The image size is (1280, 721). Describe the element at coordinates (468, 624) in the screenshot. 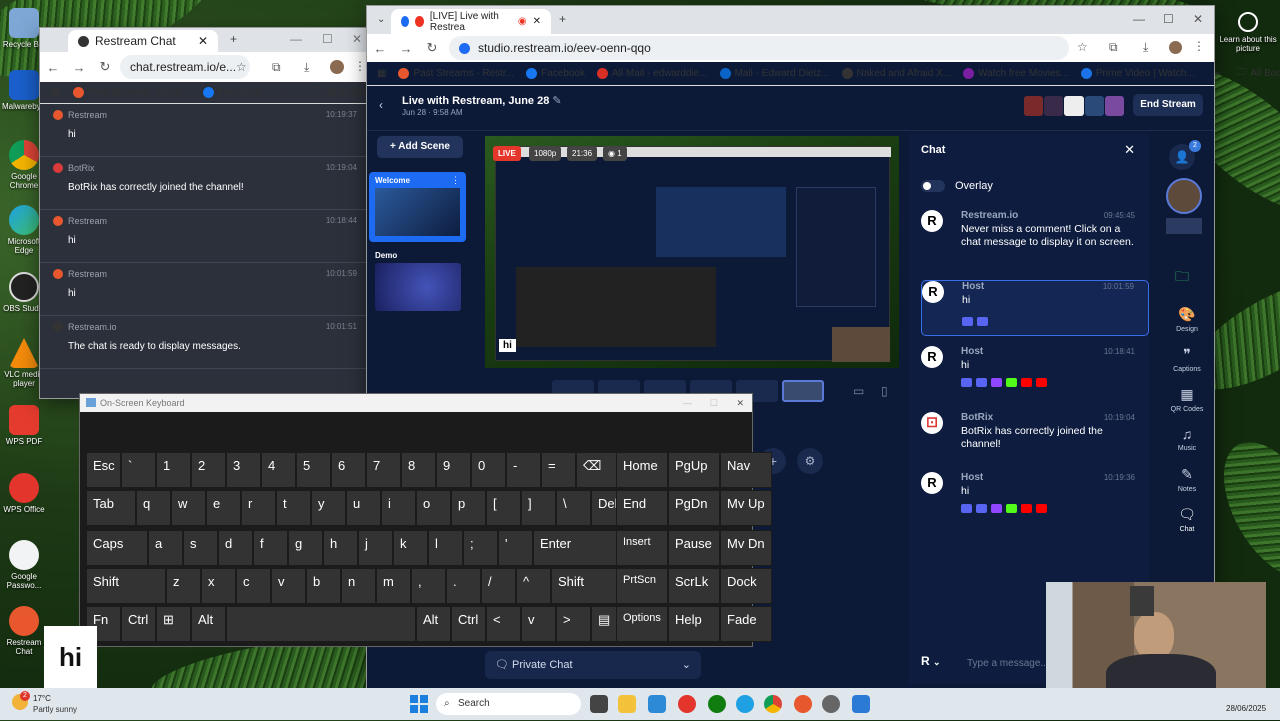

I see `key-ctrl: Ctrl` at that location.